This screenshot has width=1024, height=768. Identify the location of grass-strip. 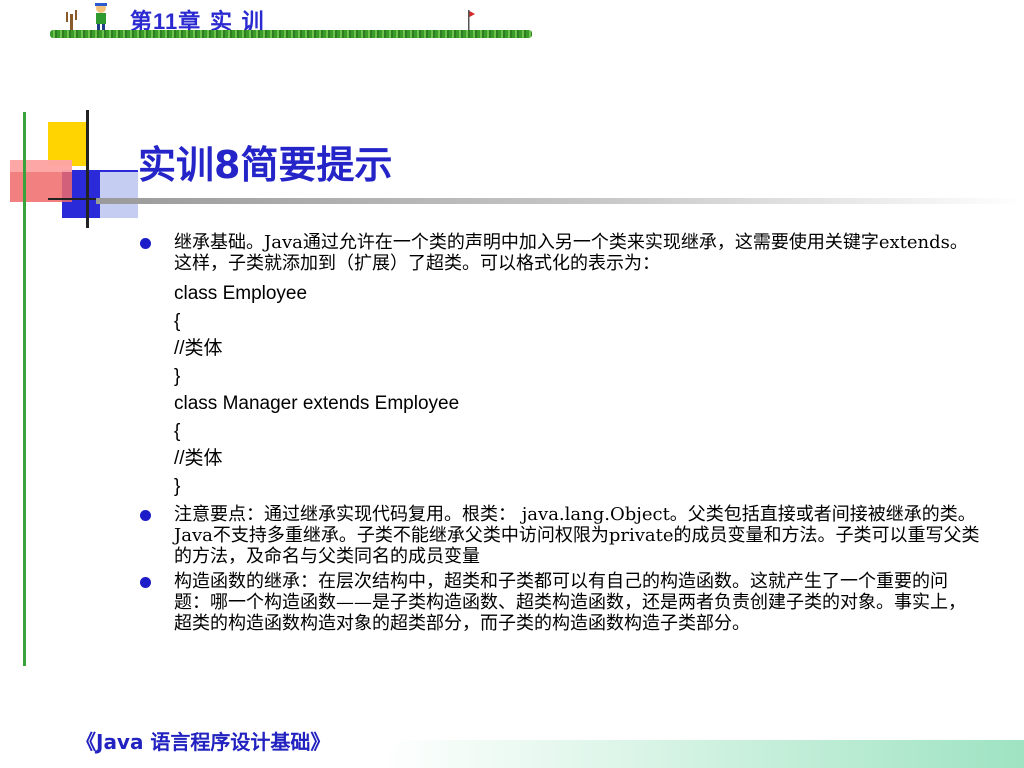
(291, 34).